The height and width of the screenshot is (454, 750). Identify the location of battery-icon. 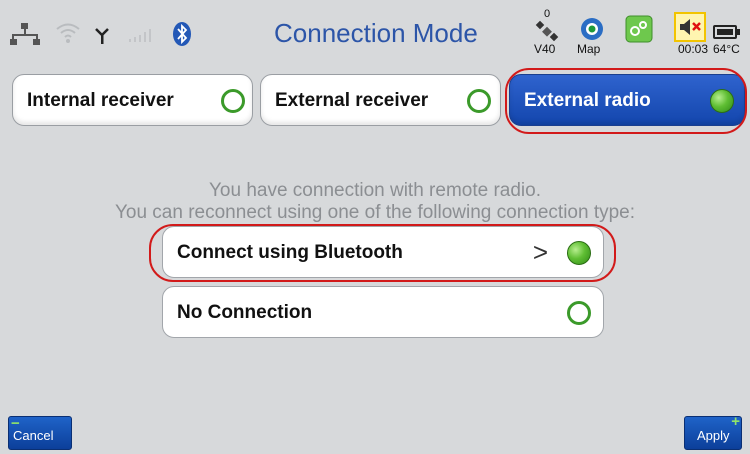
(726, 32).